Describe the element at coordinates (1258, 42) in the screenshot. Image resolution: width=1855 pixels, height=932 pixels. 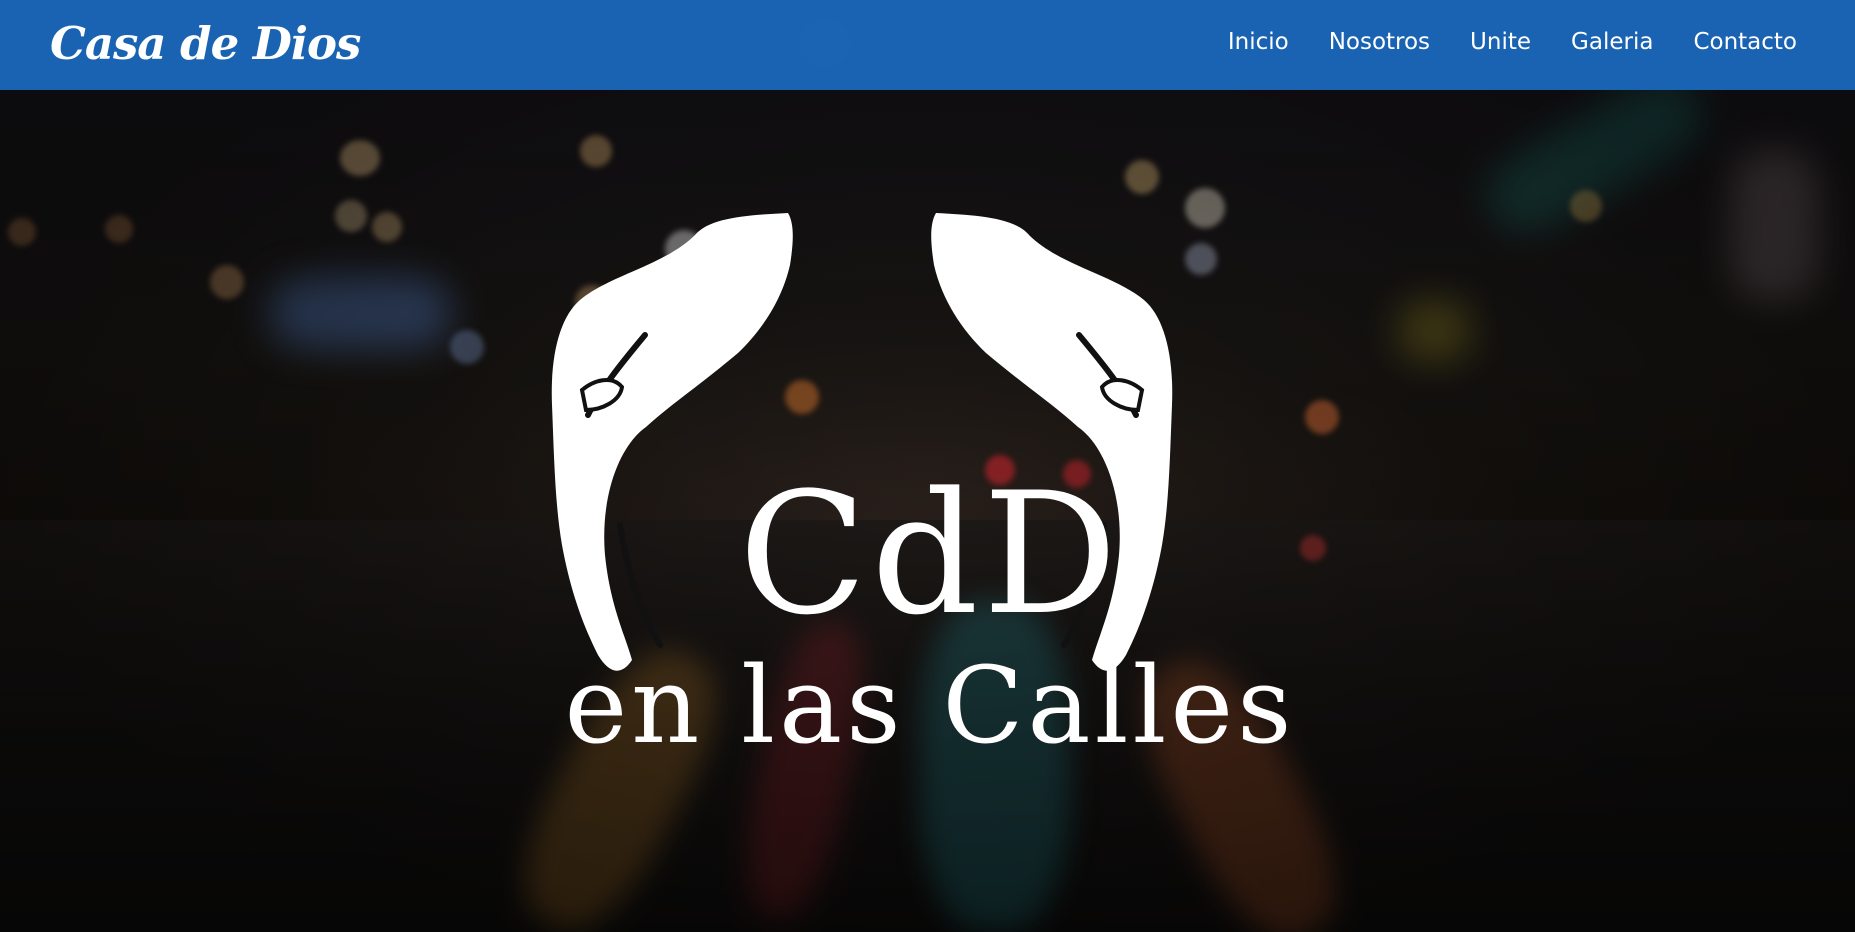
I see `nav-link-inicio: Inicio` at that location.